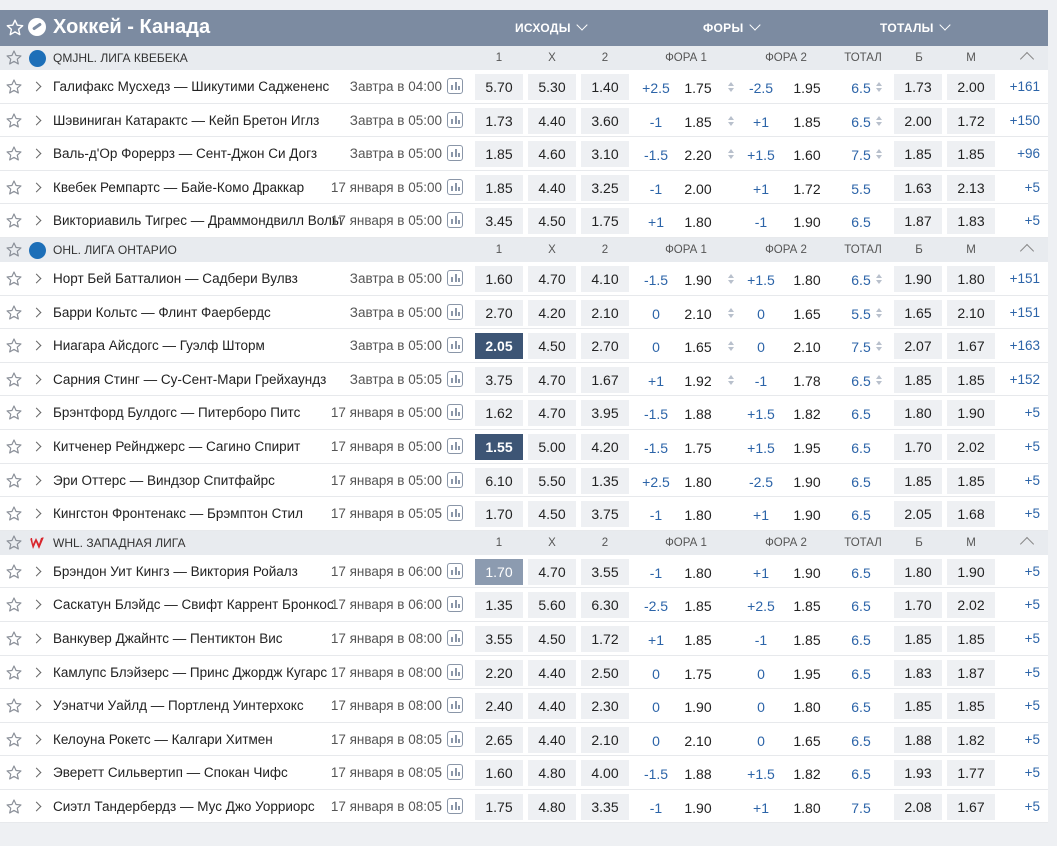 This screenshot has height=846, width=1057. I want to click on odds-draw: 4.40, so click(552, 739).